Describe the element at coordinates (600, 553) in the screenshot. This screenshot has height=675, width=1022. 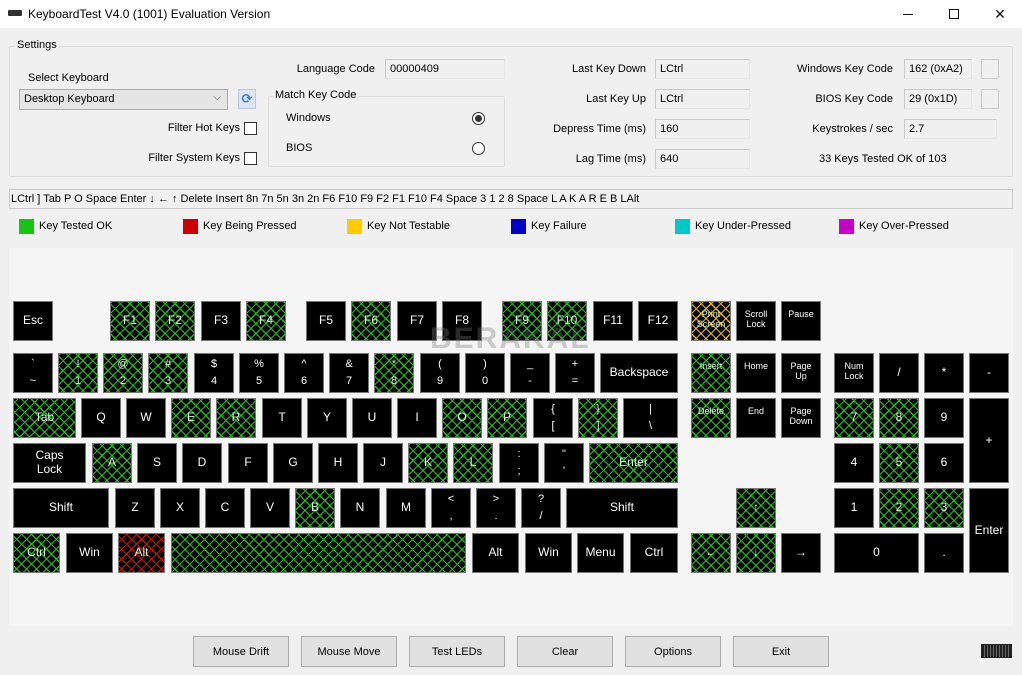
I see `key-menu: Menu` at that location.